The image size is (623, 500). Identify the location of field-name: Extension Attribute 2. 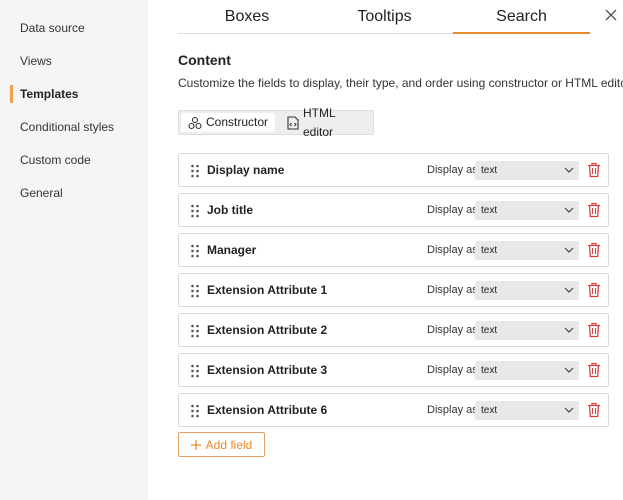
(267, 330).